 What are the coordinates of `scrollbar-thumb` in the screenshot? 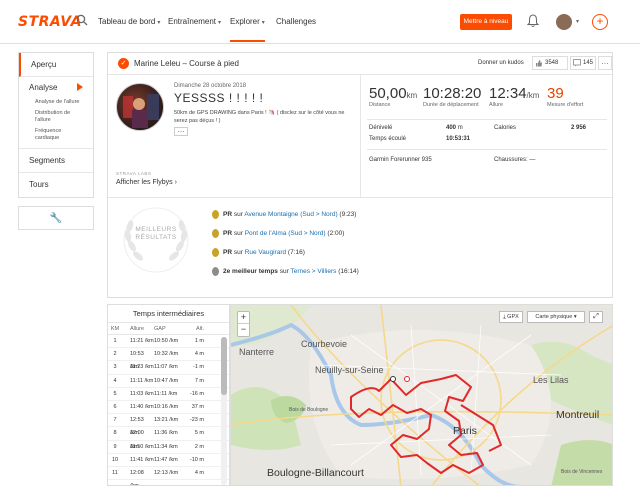 It's located at (224, 366).